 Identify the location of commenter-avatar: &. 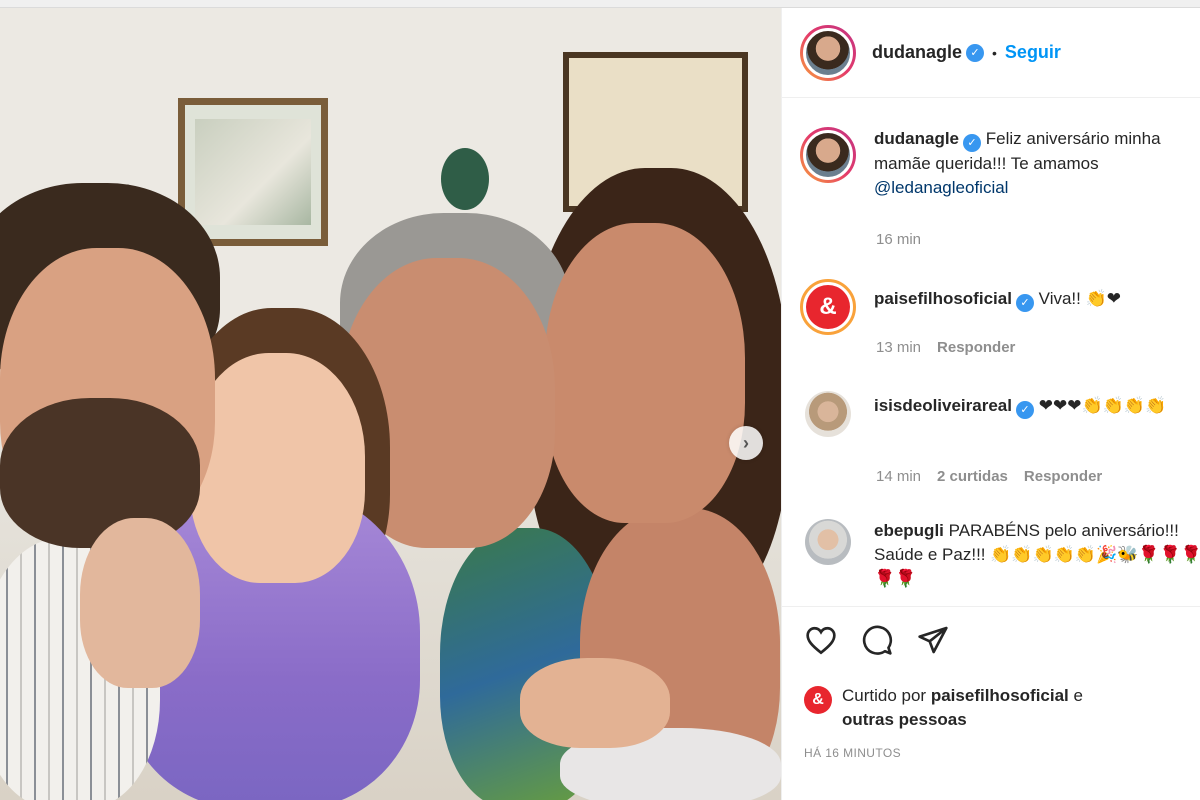
(828, 307).